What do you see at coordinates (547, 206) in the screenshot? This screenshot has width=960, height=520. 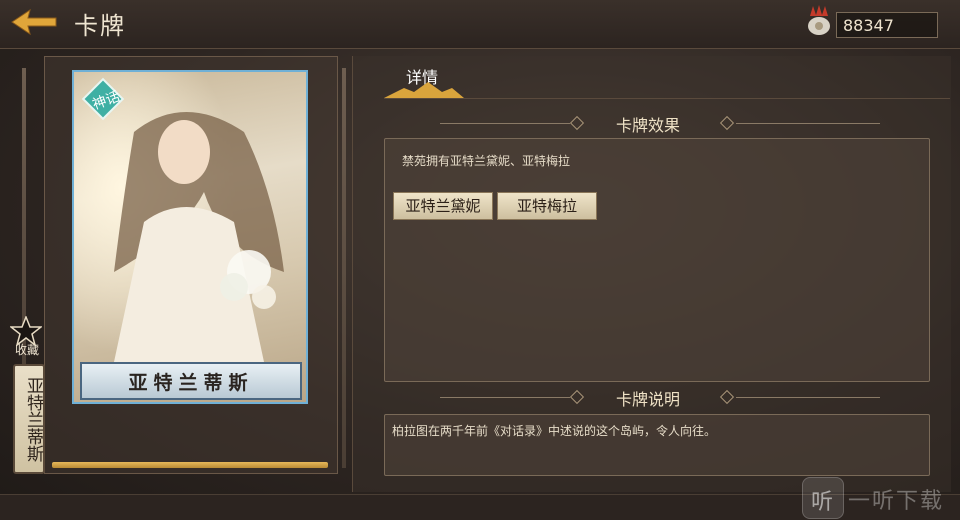 I see `chip-atmeira: 亚特梅拉` at bounding box center [547, 206].